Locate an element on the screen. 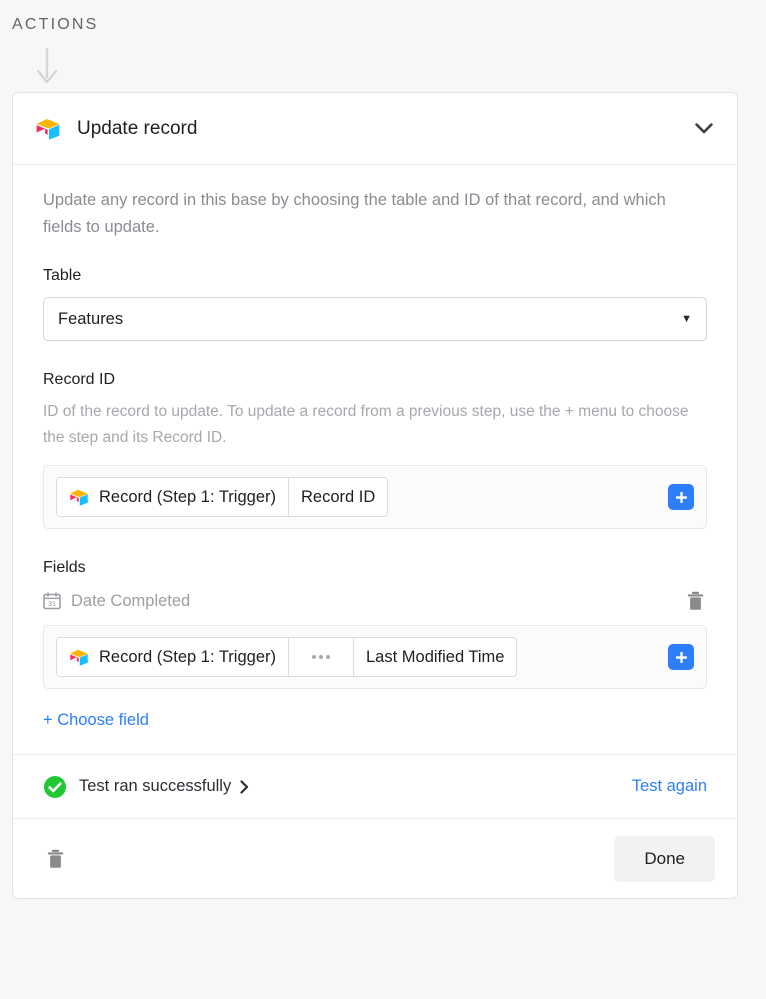 This screenshot has height=999, width=766. ellipsis-dots is located at coordinates (321, 657).